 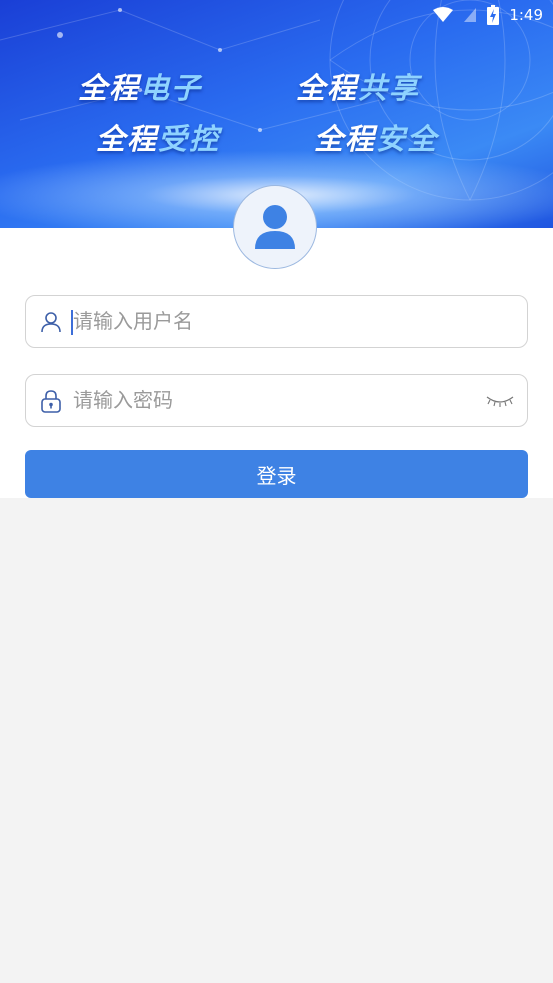 What do you see at coordinates (276, 474) in the screenshot?
I see `login-button: 登录` at bounding box center [276, 474].